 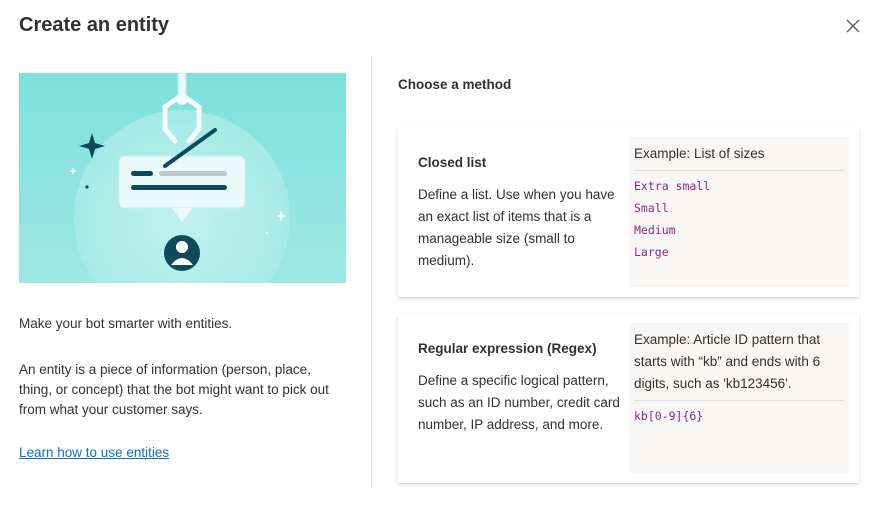 I want to click on example-item: Extra small, so click(x=672, y=186).